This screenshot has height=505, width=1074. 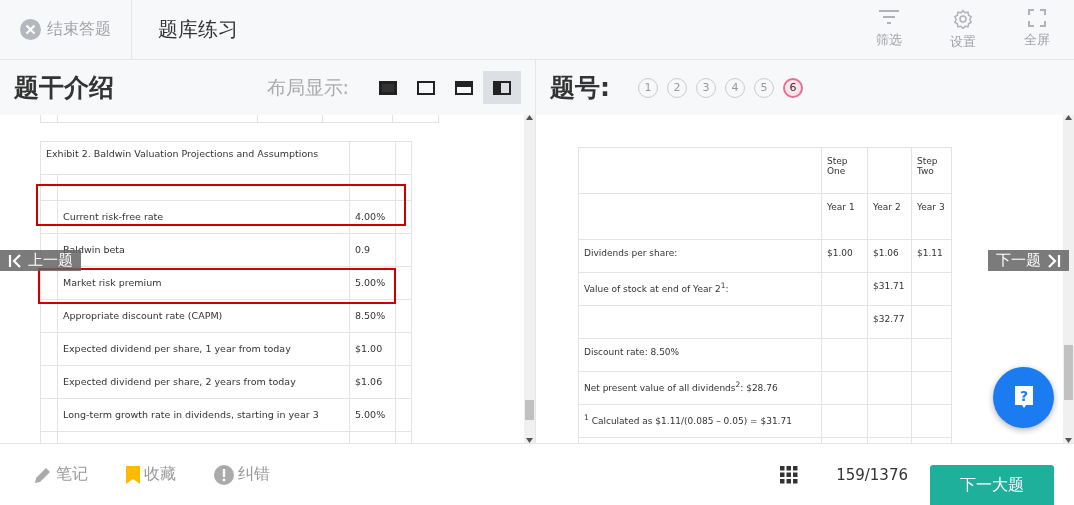 What do you see at coordinates (370, 315) in the screenshot?
I see `table-cell: 8.50%` at bounding box center [370, 315].